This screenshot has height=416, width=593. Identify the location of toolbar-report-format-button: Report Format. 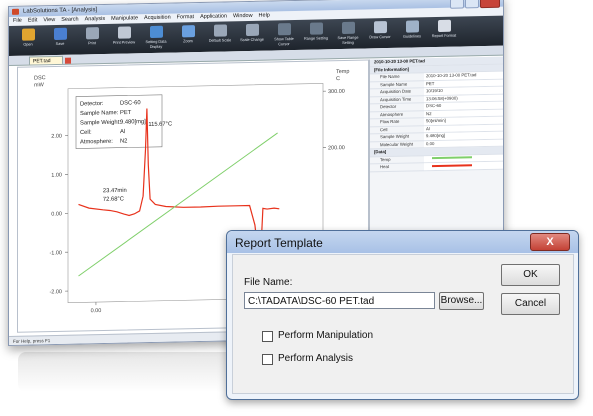
(444, 32).